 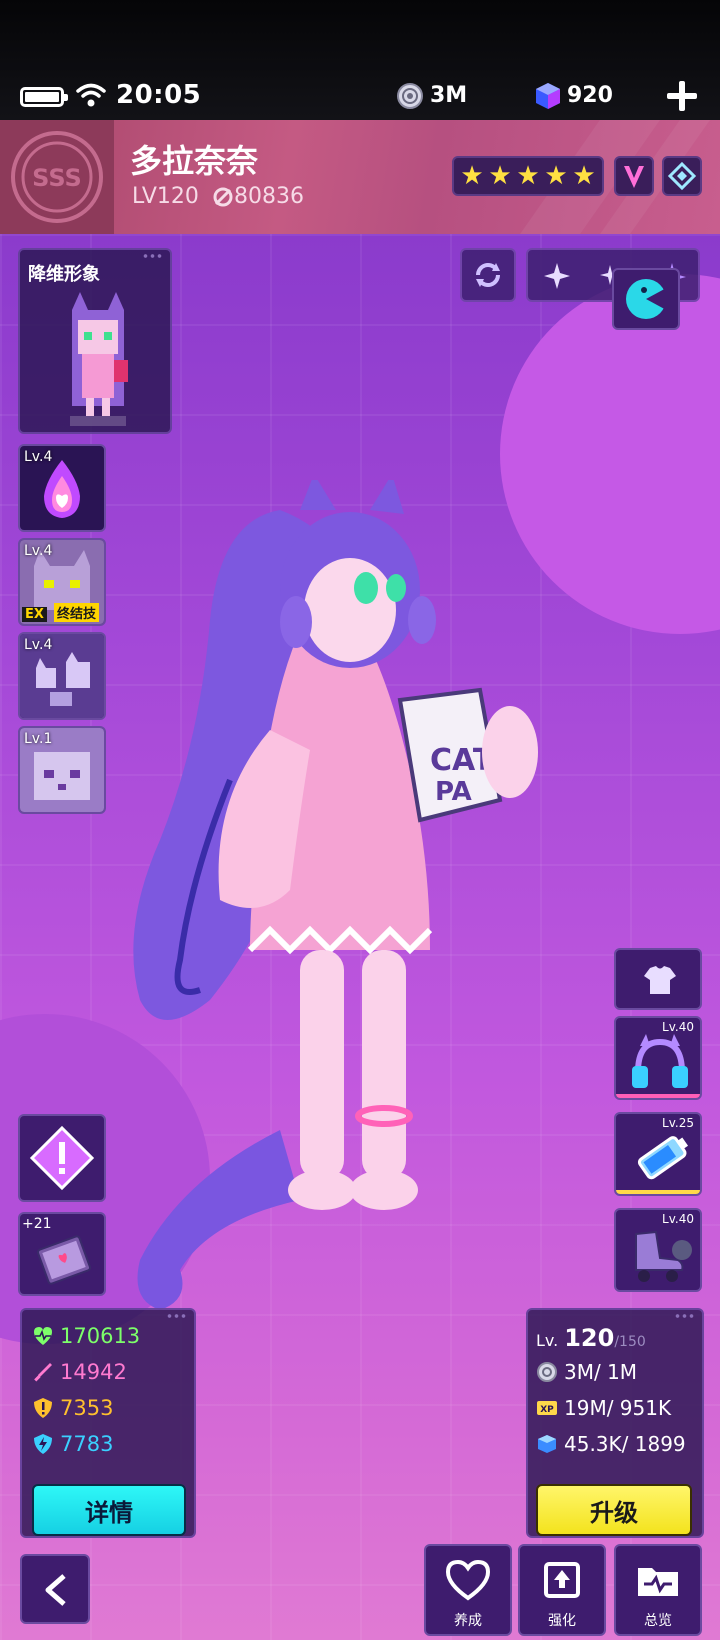 I want to click on skill-slot-cats: Lv.4, so click(x=62, y=676).